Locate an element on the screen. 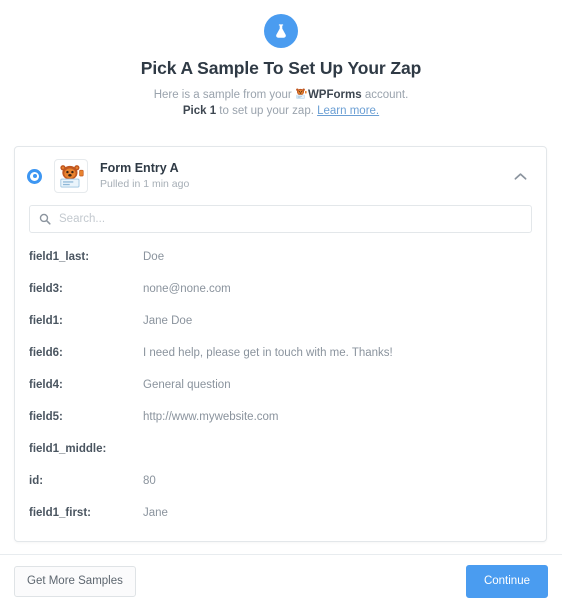 The image size is (562, 608). field-row: field1_middle: is located at coordinates (280, 449).